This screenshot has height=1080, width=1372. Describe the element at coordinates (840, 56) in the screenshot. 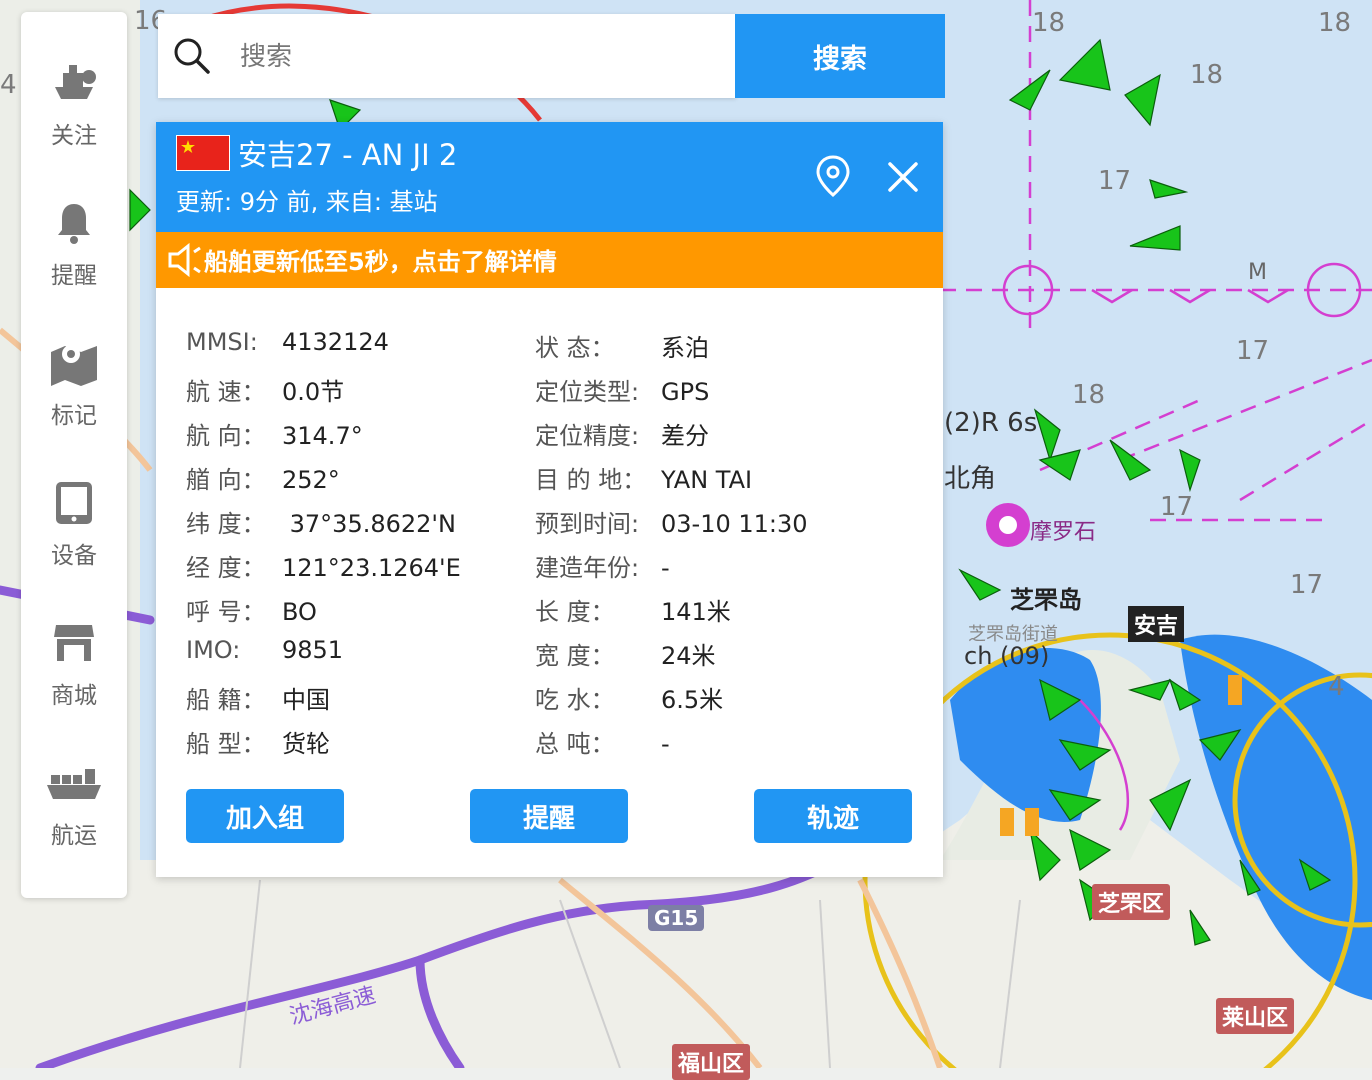

I see `search-button: 搜索` at that location.